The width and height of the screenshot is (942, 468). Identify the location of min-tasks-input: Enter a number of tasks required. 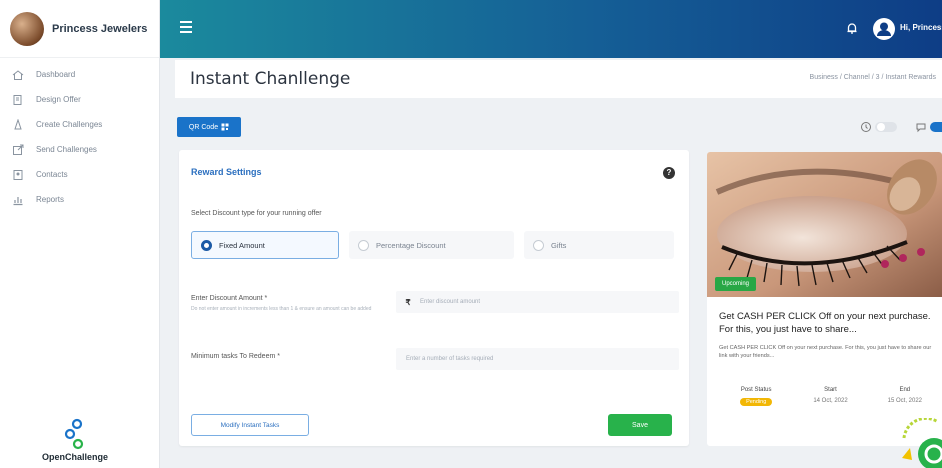
(537, 359).